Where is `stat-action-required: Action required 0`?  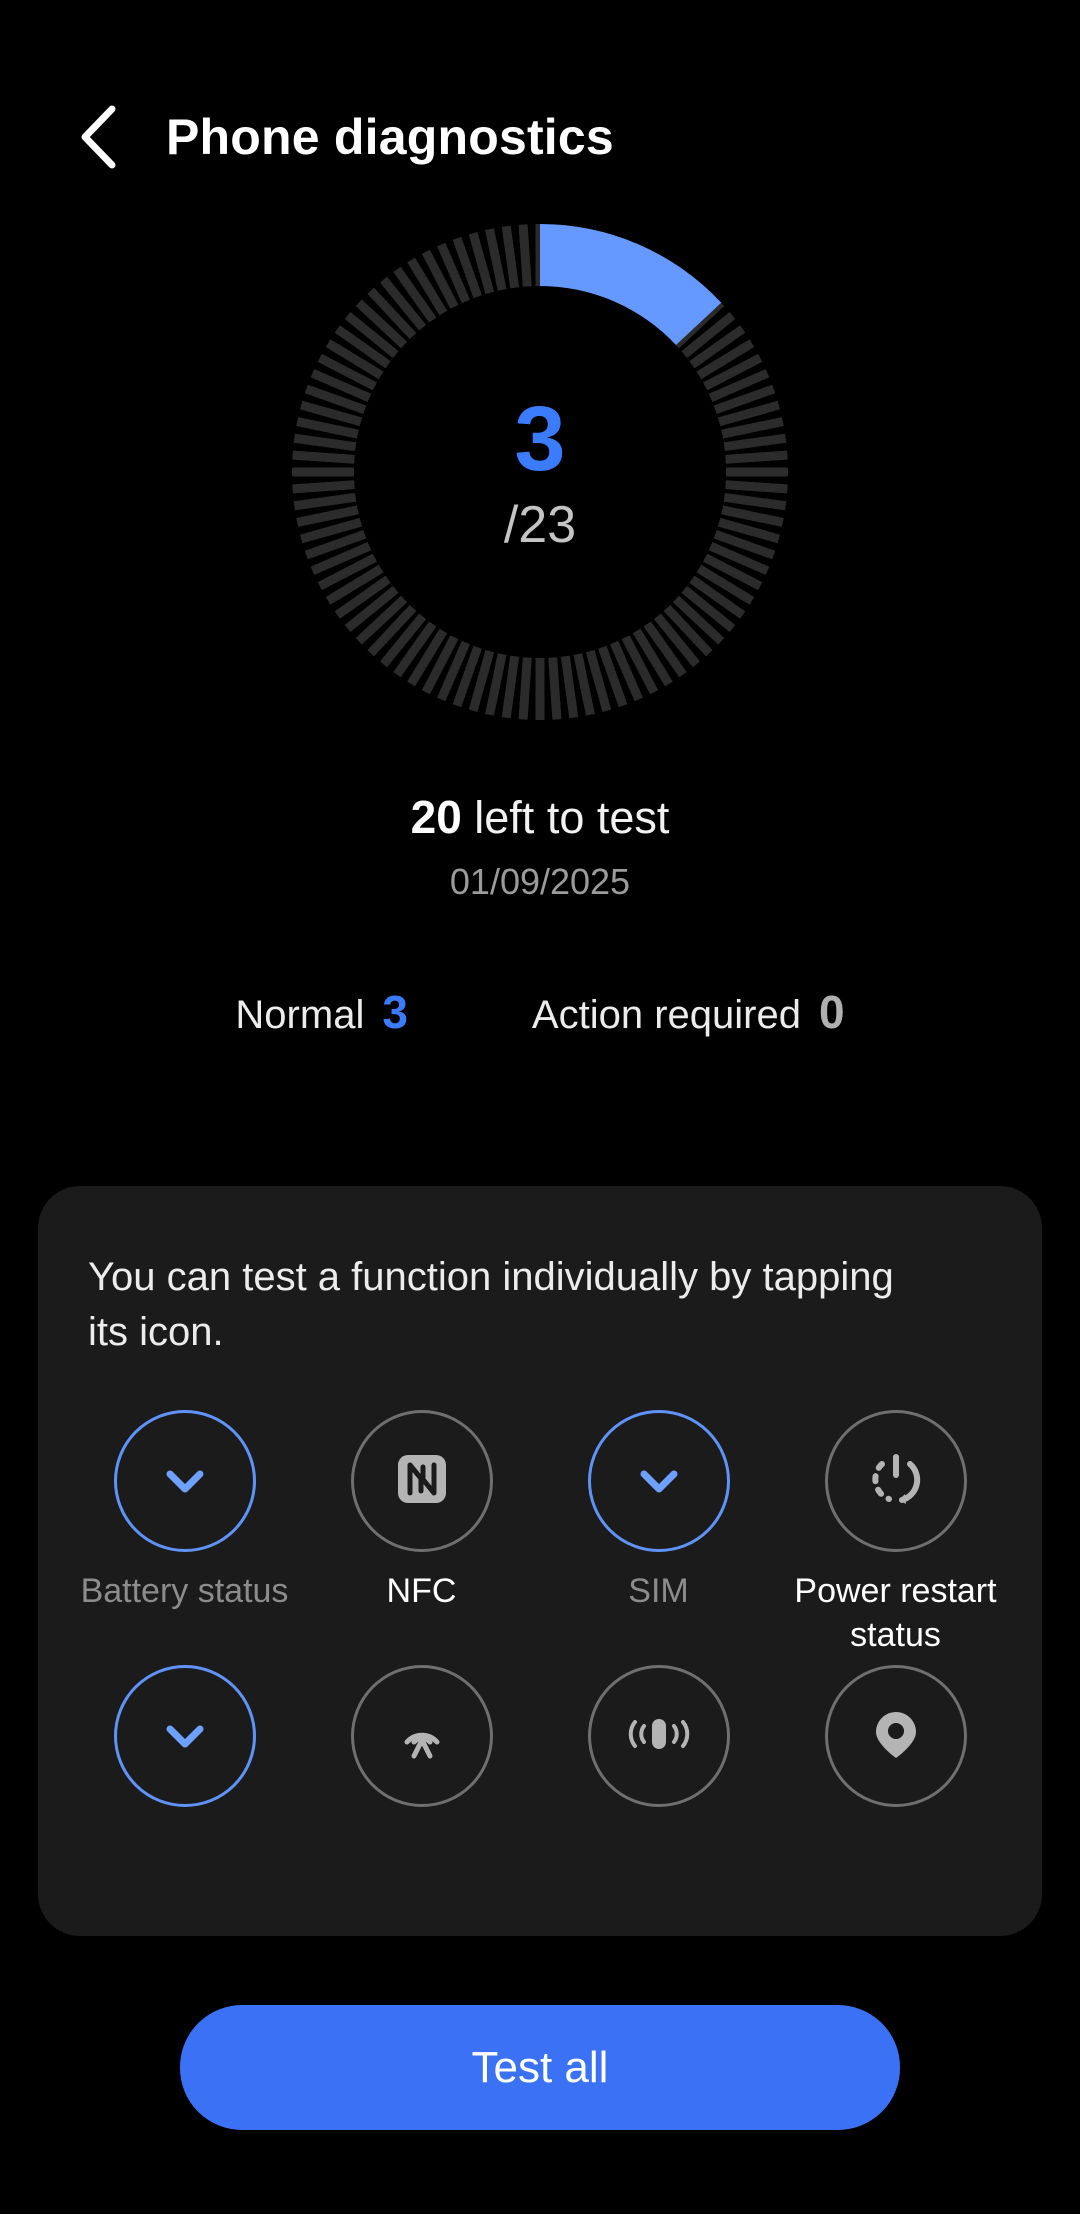
stat-action-required: Action required 0 is located at coordinates (688, 1012).